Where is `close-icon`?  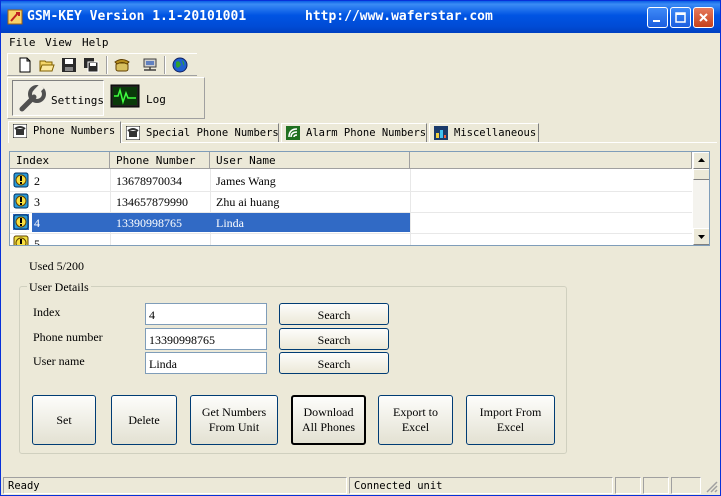
close-icon is located at coordinates (703, 17).